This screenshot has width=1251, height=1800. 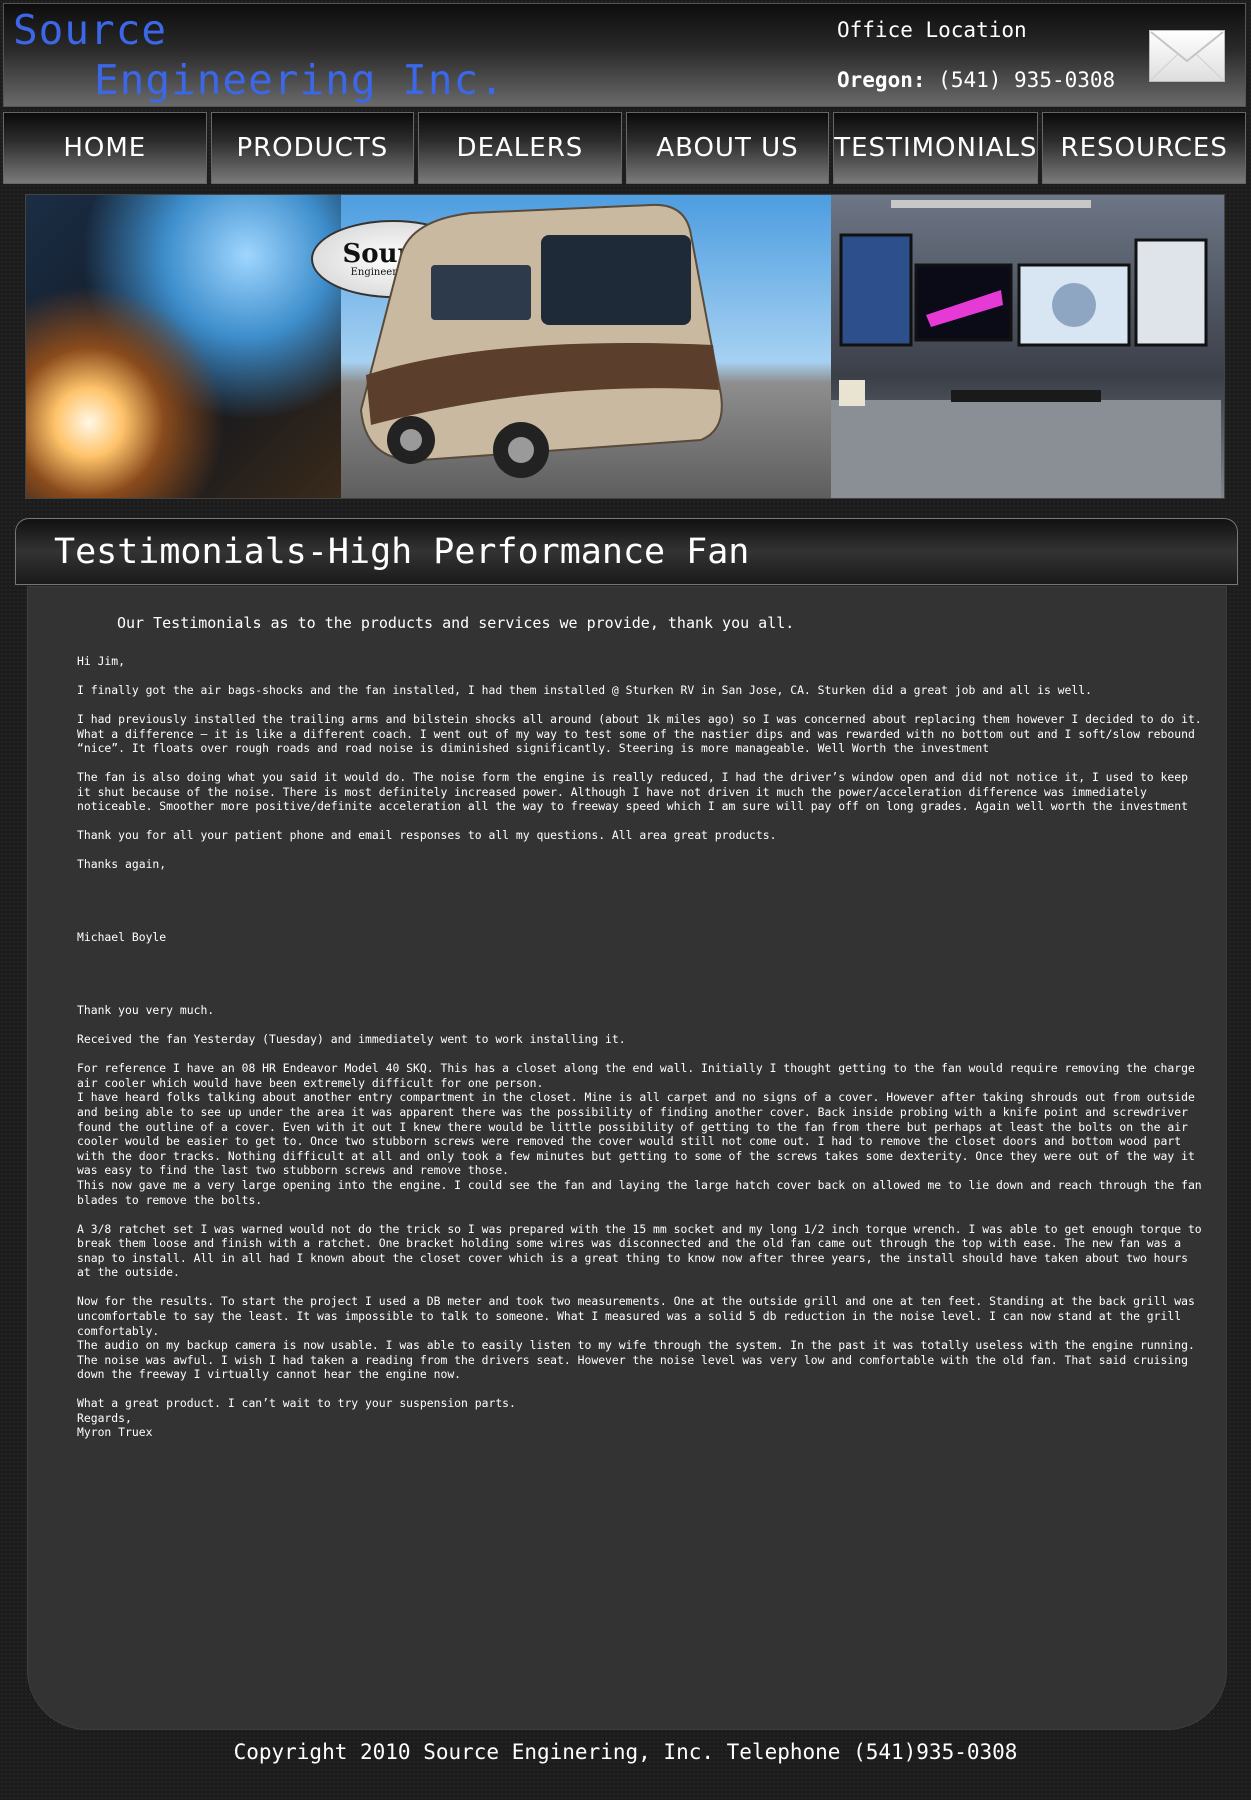 What do you see at coordinates (402, 552) in the screenshot?
I see `page-title: Testimonials-High Performance Fan` at bounding box center [402, 552].